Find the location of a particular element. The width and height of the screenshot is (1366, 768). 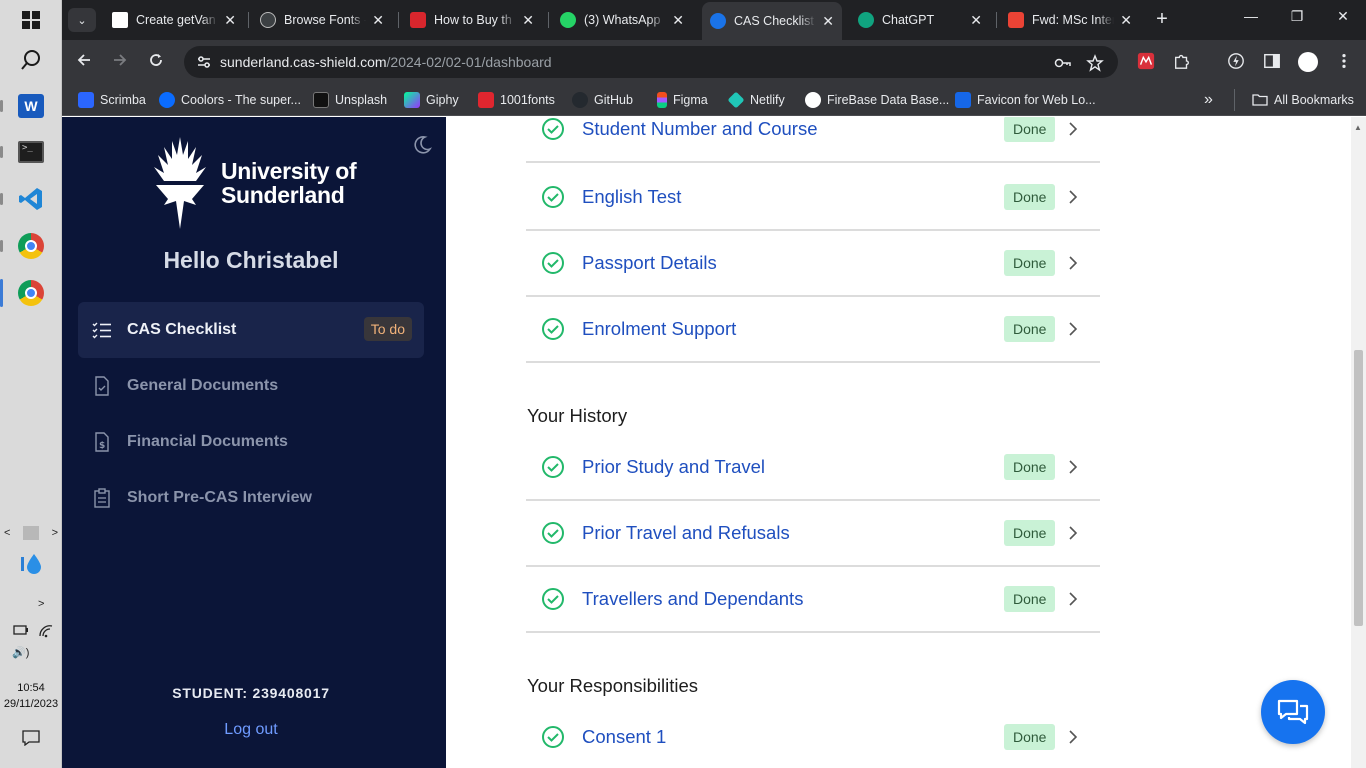

checklist-item-enrolment-support: Enrolment Support Done is located at coordinates (813, 330).